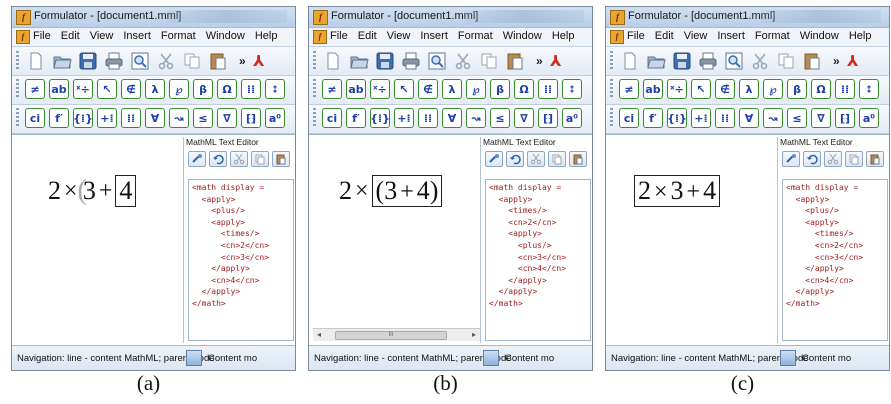  I want to click on formula-term: (3, so click(387, 190).